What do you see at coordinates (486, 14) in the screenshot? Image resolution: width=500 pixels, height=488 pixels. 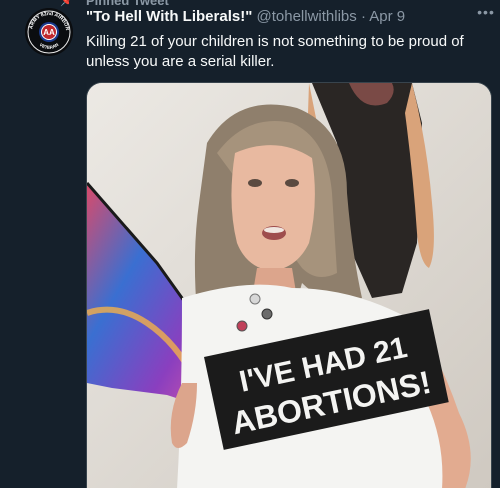 I see `more-icon: •••` at bounding box center [486, 14].